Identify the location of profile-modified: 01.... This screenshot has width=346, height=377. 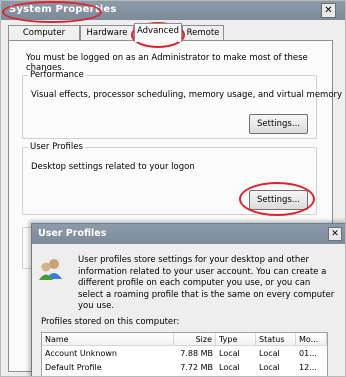
(308, 353).